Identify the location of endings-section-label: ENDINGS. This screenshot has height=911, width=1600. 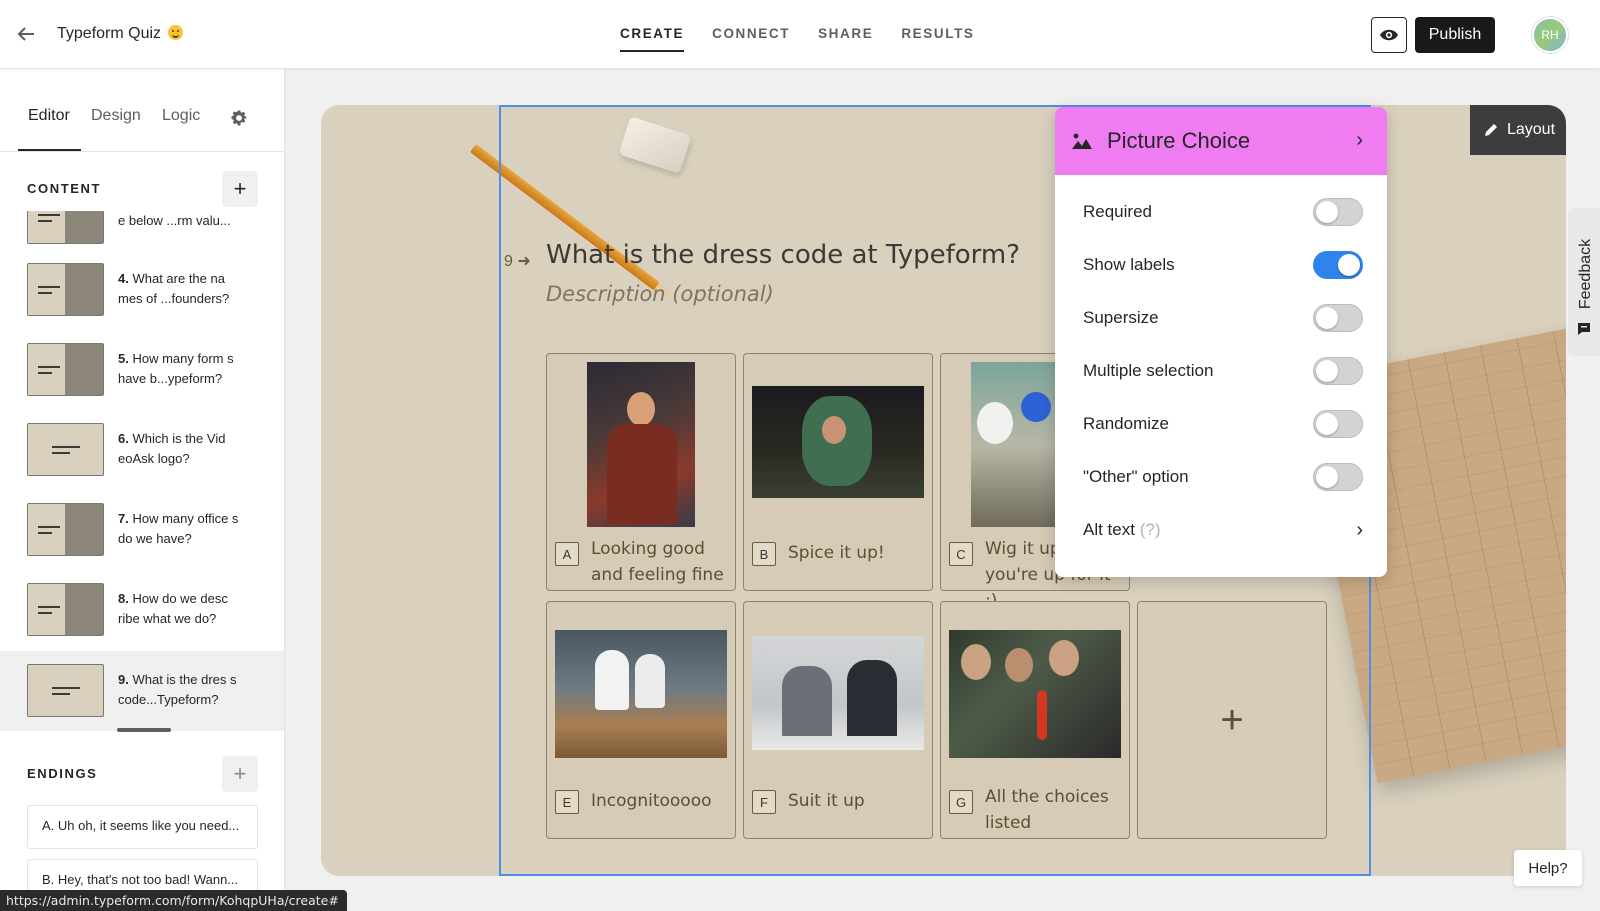
(62, 773).